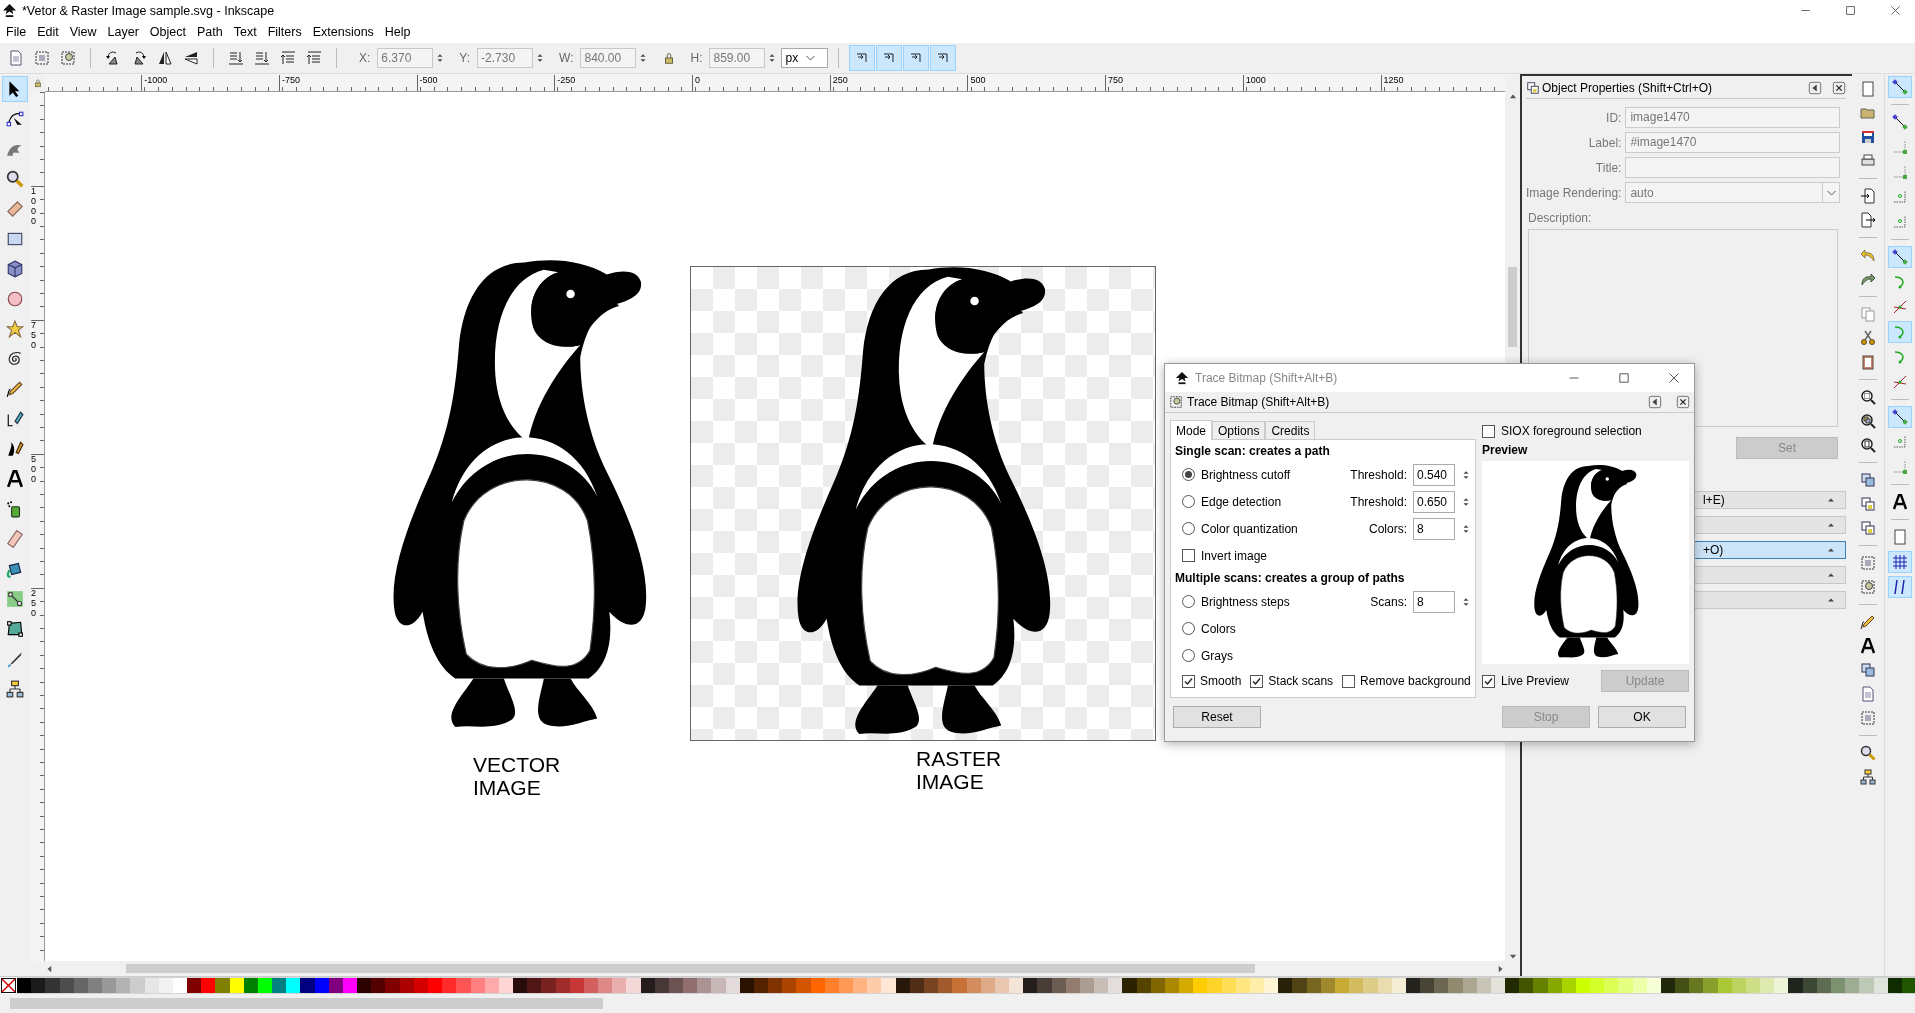  I want to click on menu-item: Extensions, so click(343, 32).